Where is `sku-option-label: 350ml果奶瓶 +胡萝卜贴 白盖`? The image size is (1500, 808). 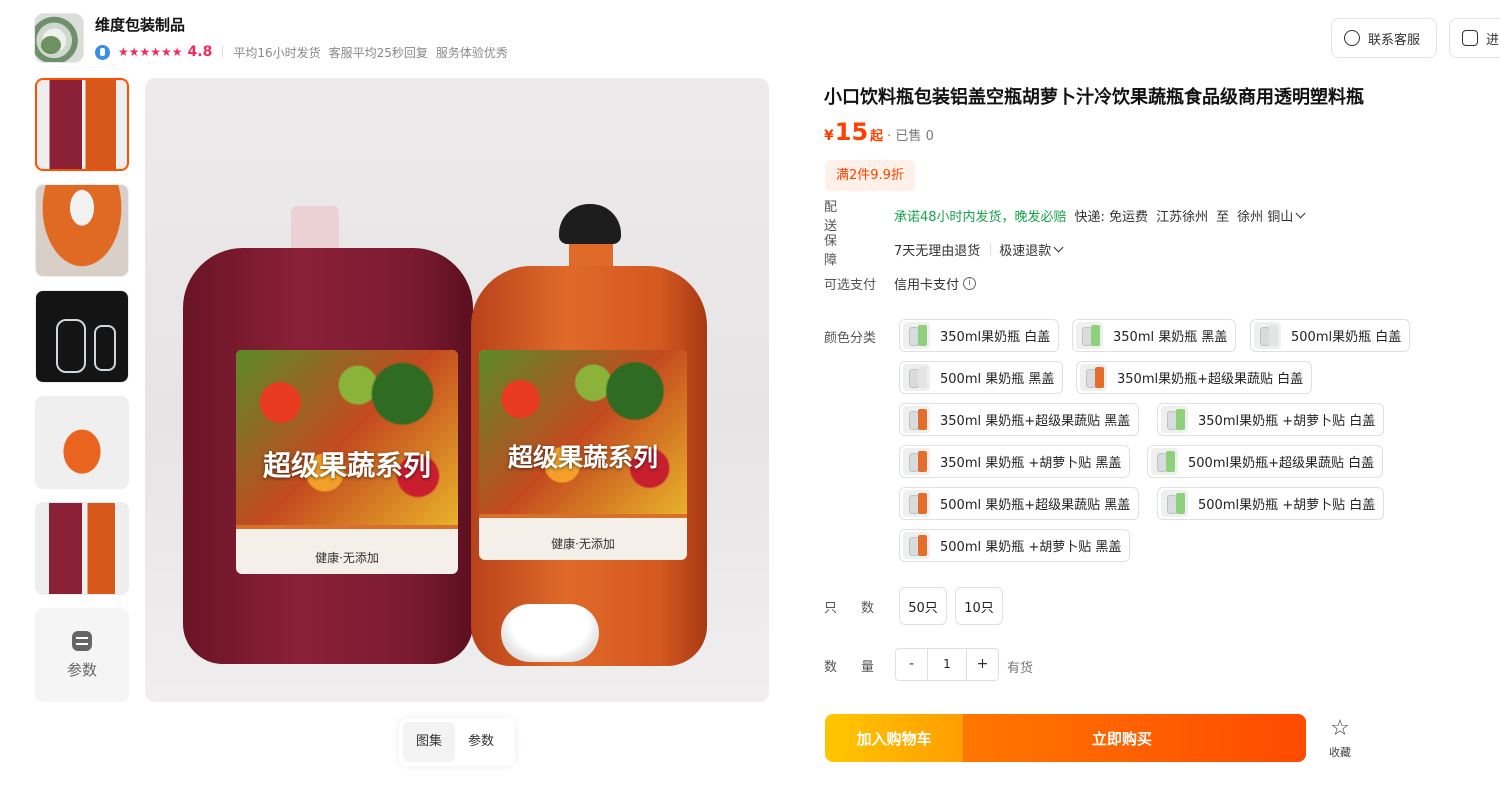
sku-option-label: 350ml果奶瓶 +胡萝卜贴 白盖 is located at coordinates (1287, 421).